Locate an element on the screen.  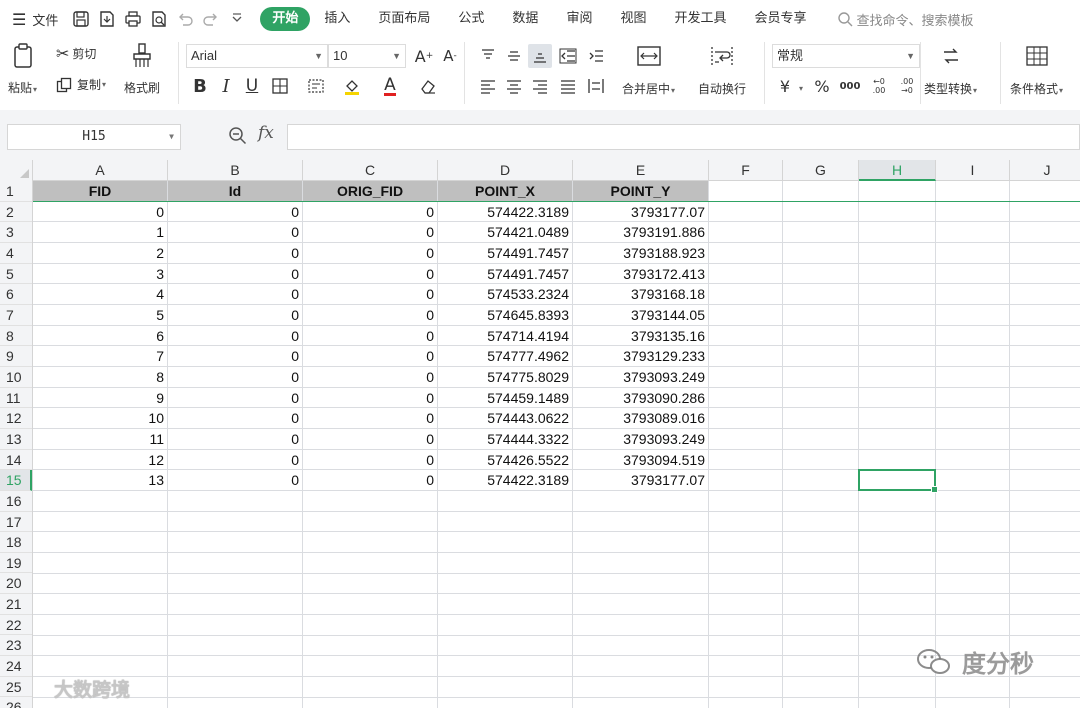
cell-i12 is located at coordinates (973, 419).